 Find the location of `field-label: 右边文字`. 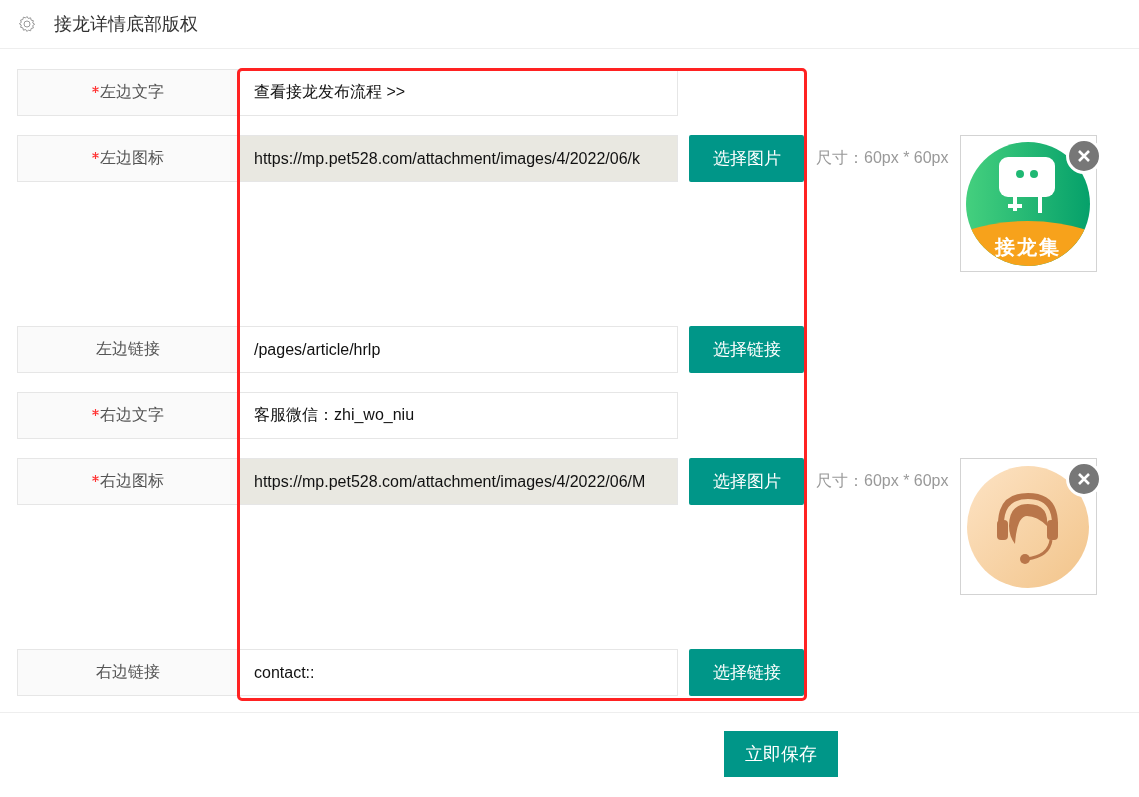

field-label: 右边文字 is located at coordinates (131, 415).